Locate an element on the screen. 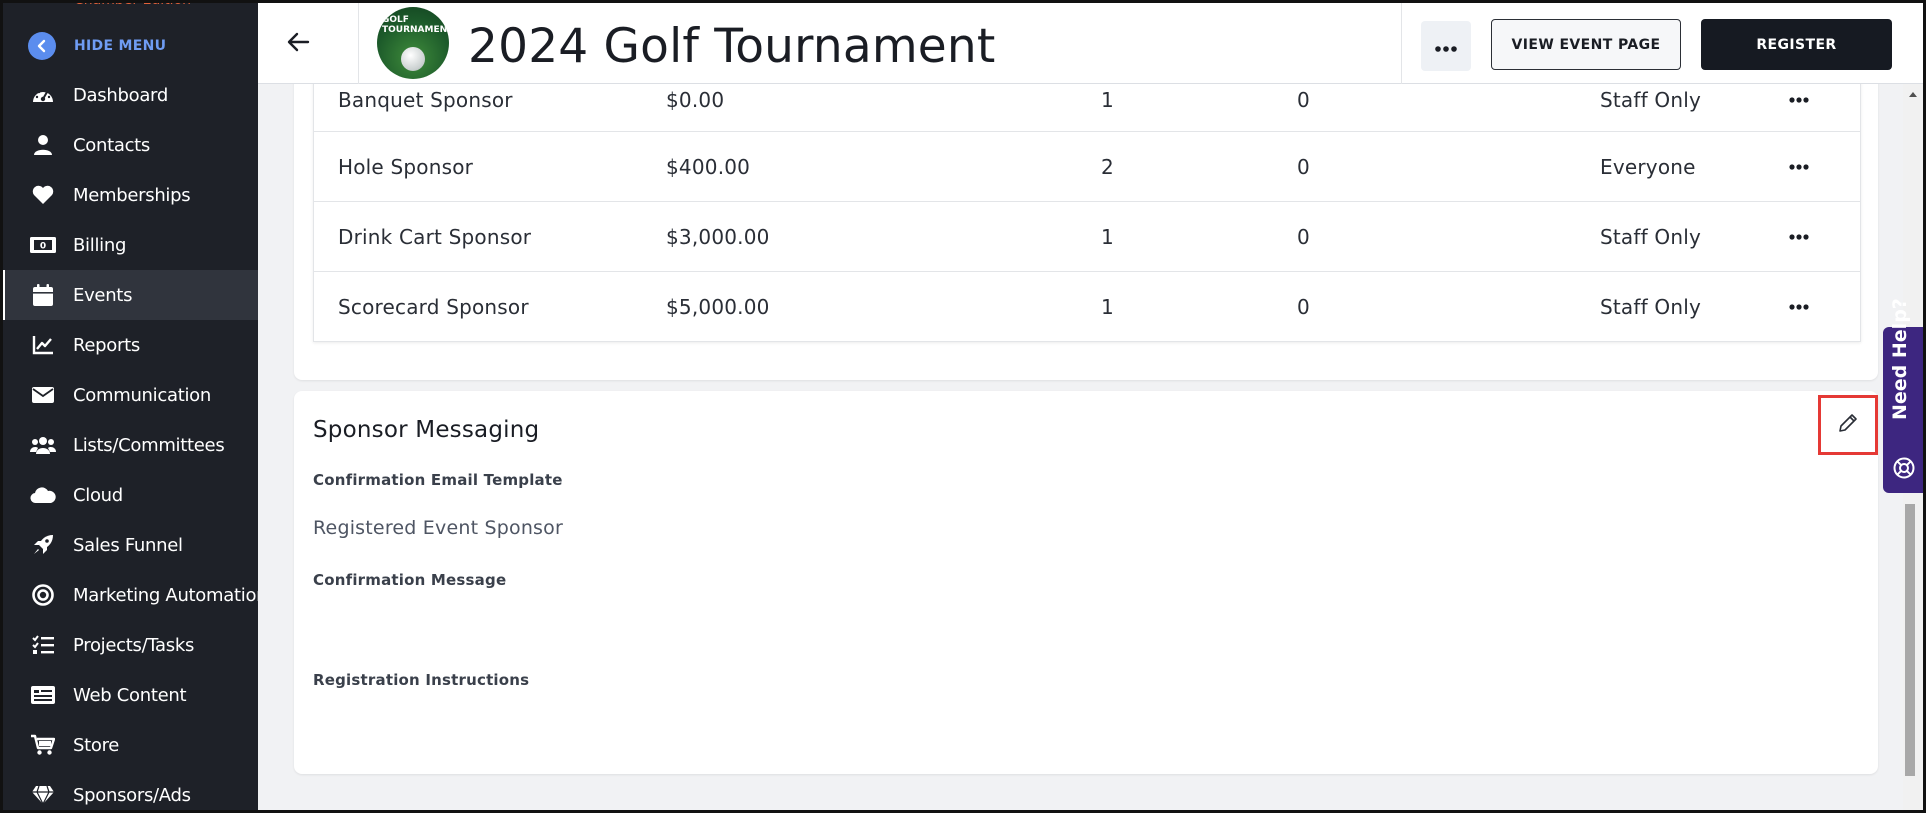  golf-ball-icon is located at coordinates (413, 59).